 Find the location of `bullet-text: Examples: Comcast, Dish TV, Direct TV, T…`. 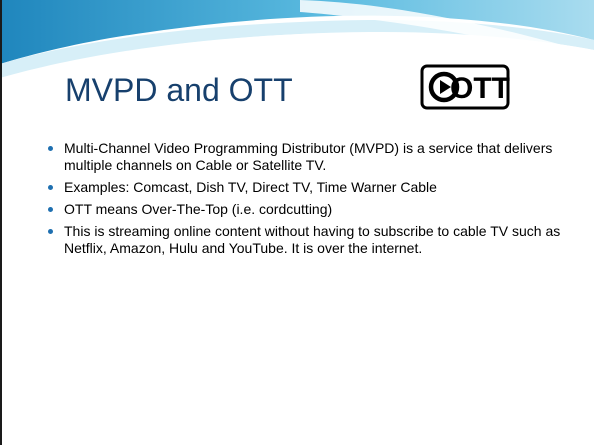

bullet-text: Examples: Comcast, Dish TV, Direct TV, T… is located at coordinates (250, 187).